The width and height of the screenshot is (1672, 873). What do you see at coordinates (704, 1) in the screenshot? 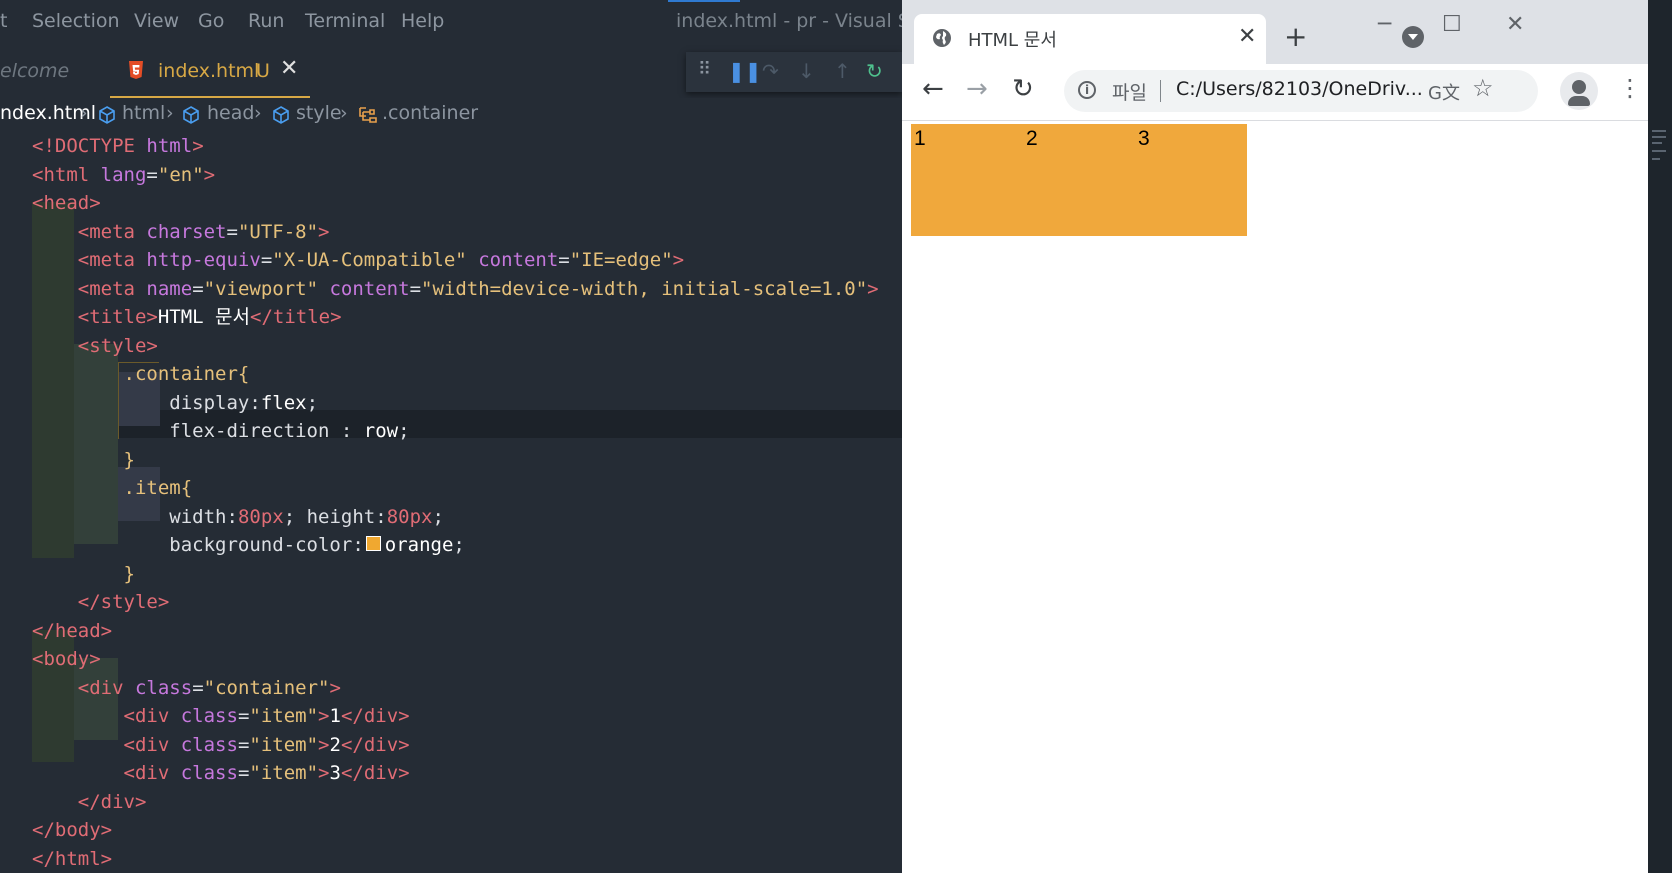
I see `title-accent-line` at bounding box center [704, 1].